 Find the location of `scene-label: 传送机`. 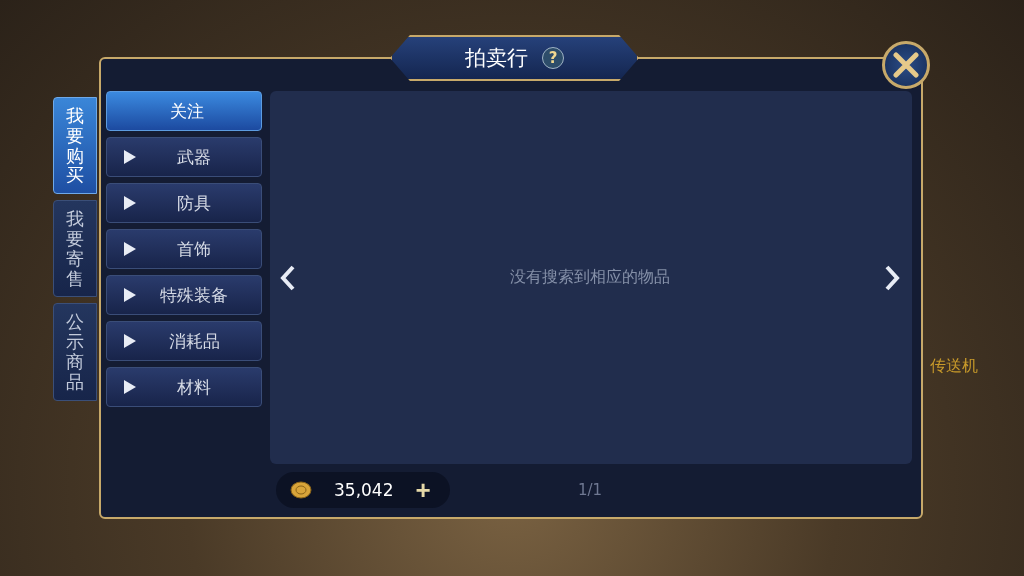

scene-label: 传送机 is located at coordinates (954, 366).